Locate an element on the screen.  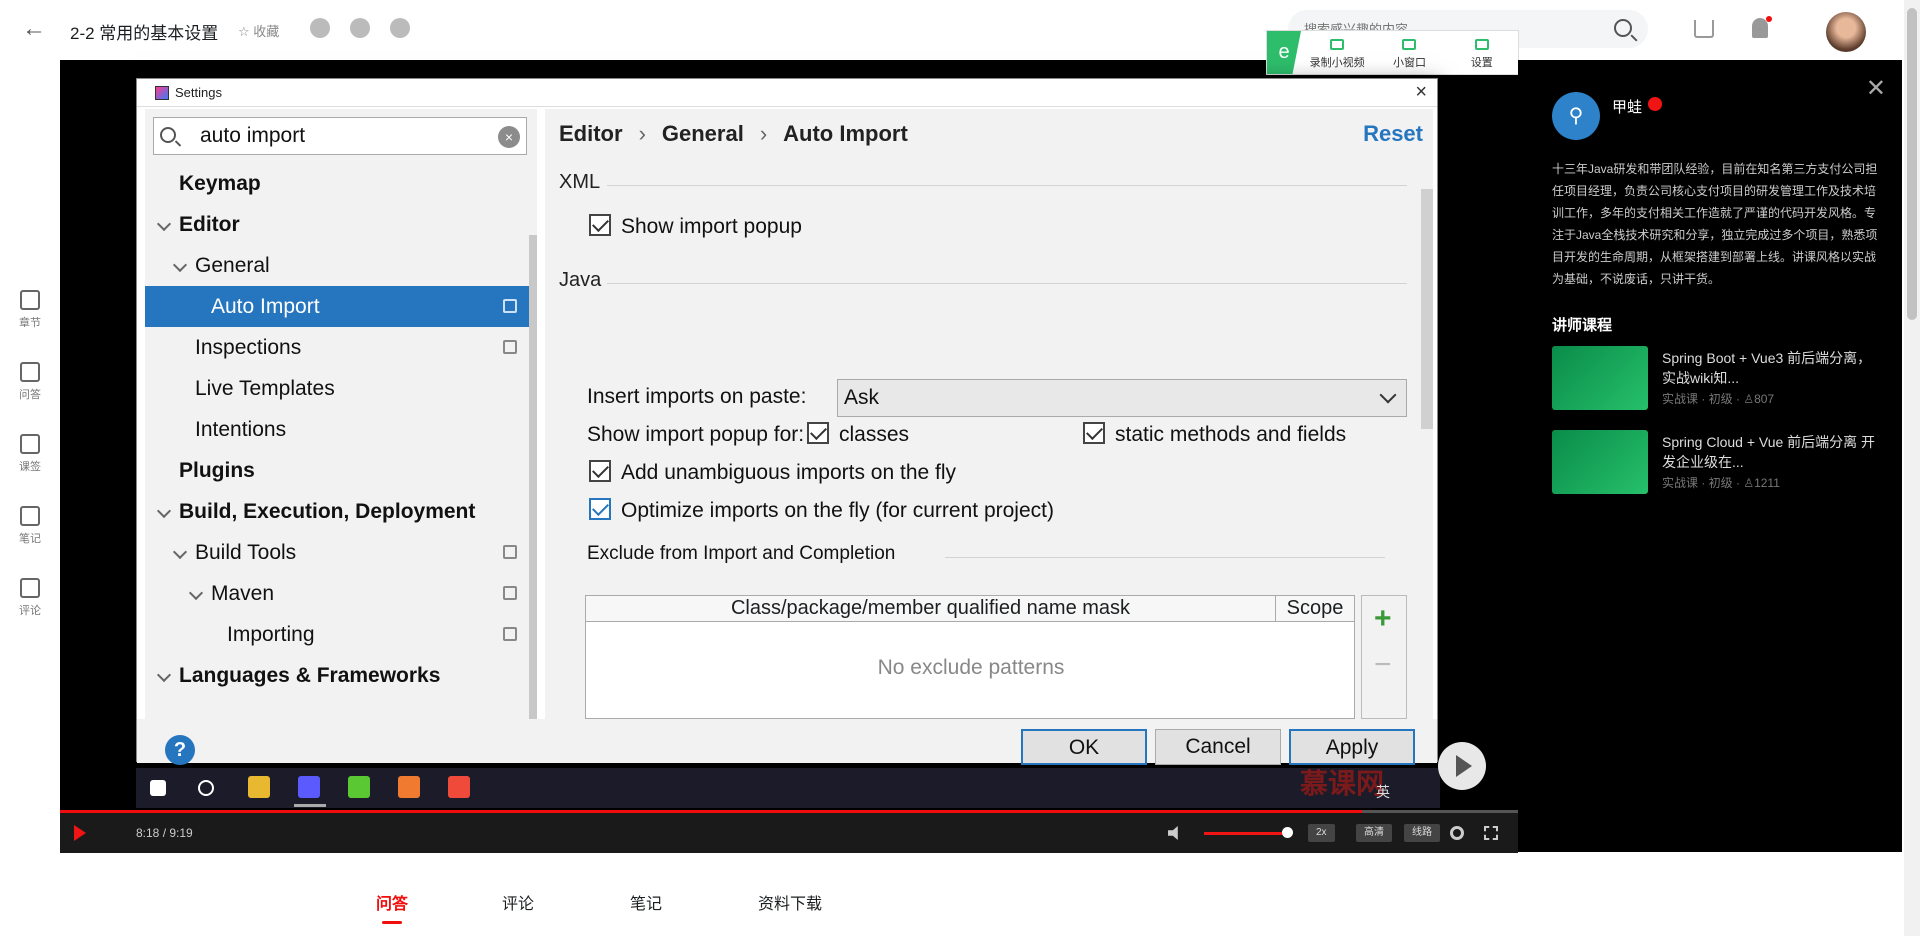
play-overlay-icon is located at coordinates (1462, 766).